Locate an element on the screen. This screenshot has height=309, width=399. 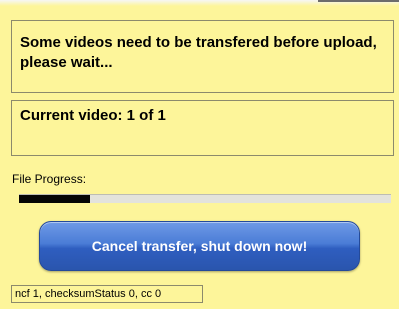
cancel-transfer-button-label: Cancel transfer, shut down now! is located at coordinates (199, 246).